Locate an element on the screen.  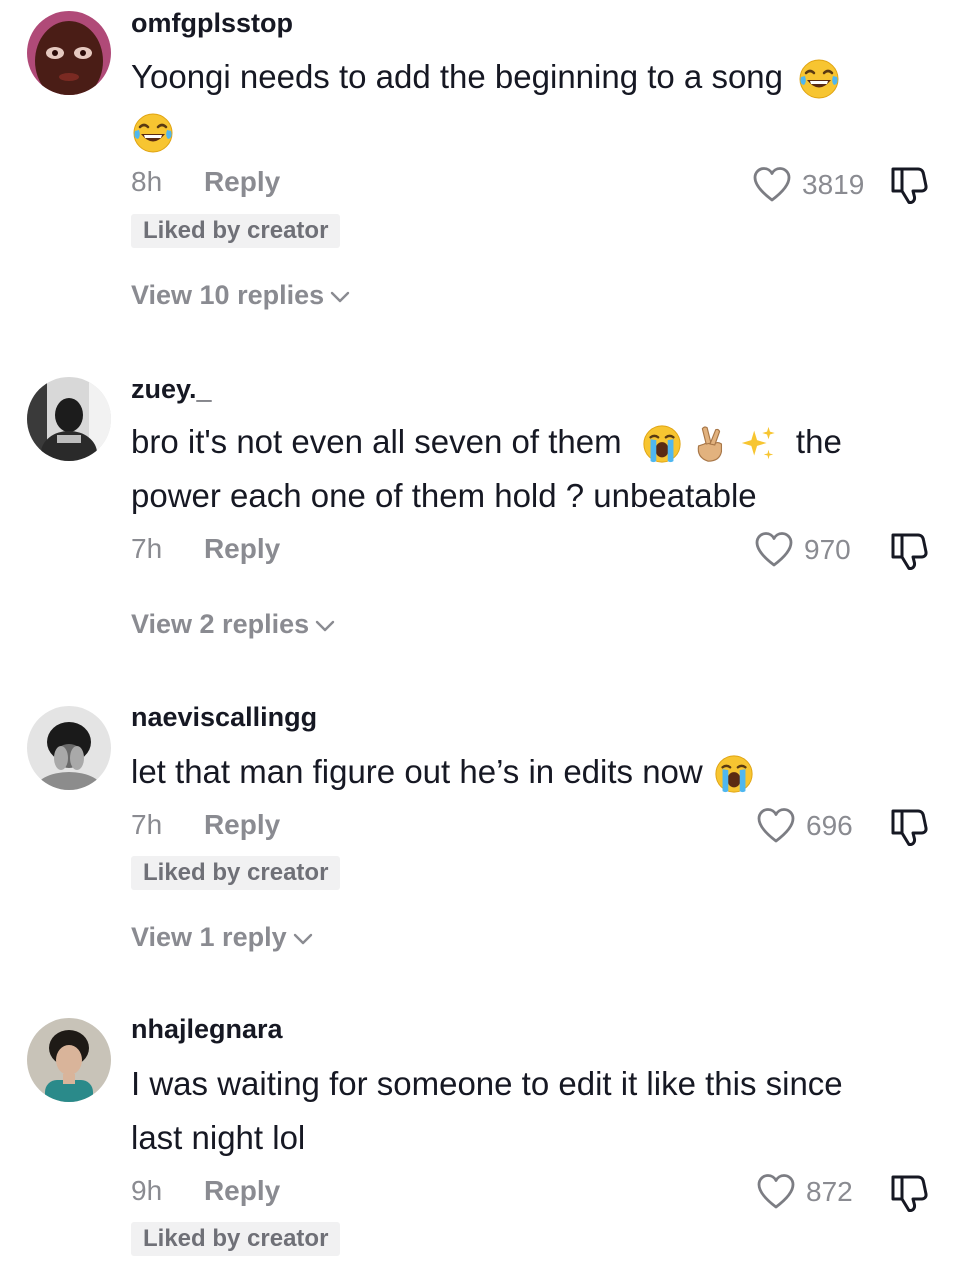
crossed-fingers-icon is located at coordinates (710, 444).